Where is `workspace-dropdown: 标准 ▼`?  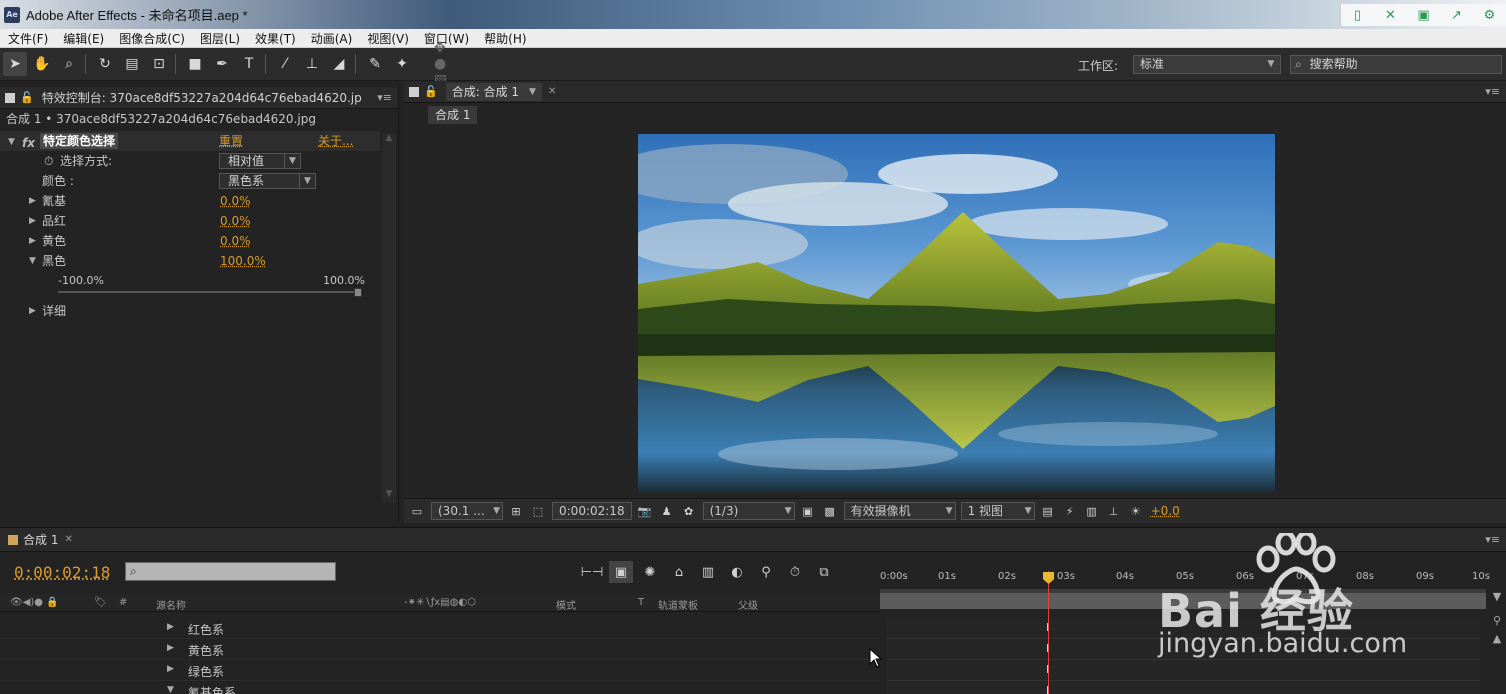
workspace-dropdown: 标准 ▼ is located at coordinates (1207, 64).